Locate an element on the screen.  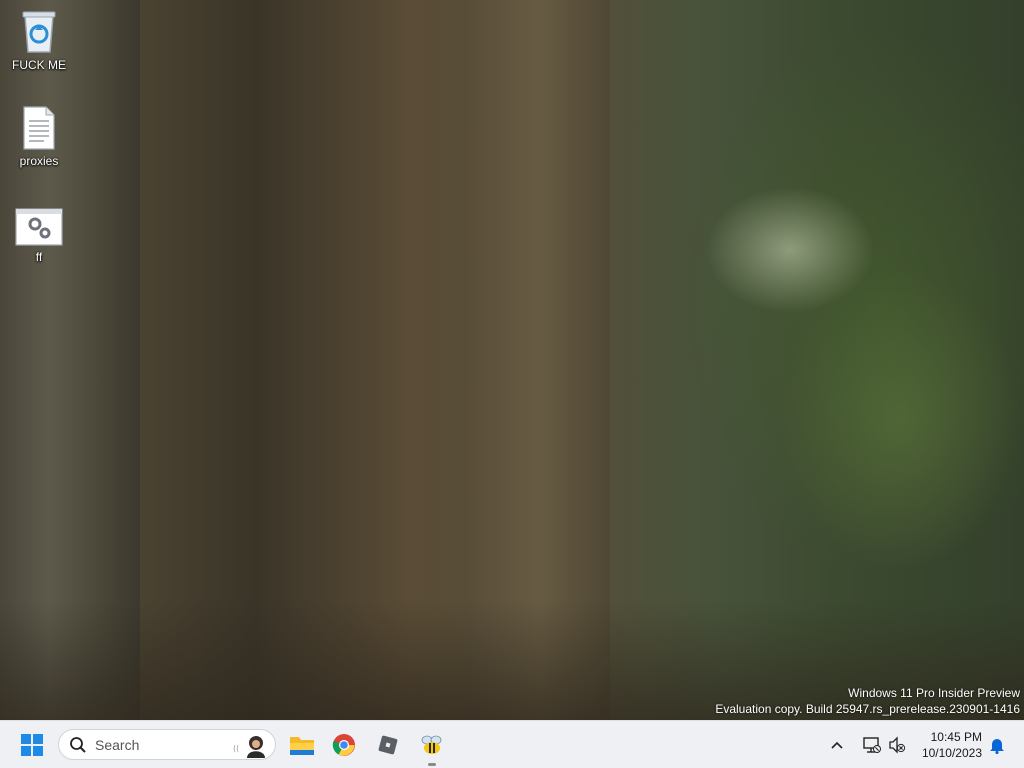
taskbar: Search ((10:45 PM 10/10/2023 is located at coordinates (512, 744).